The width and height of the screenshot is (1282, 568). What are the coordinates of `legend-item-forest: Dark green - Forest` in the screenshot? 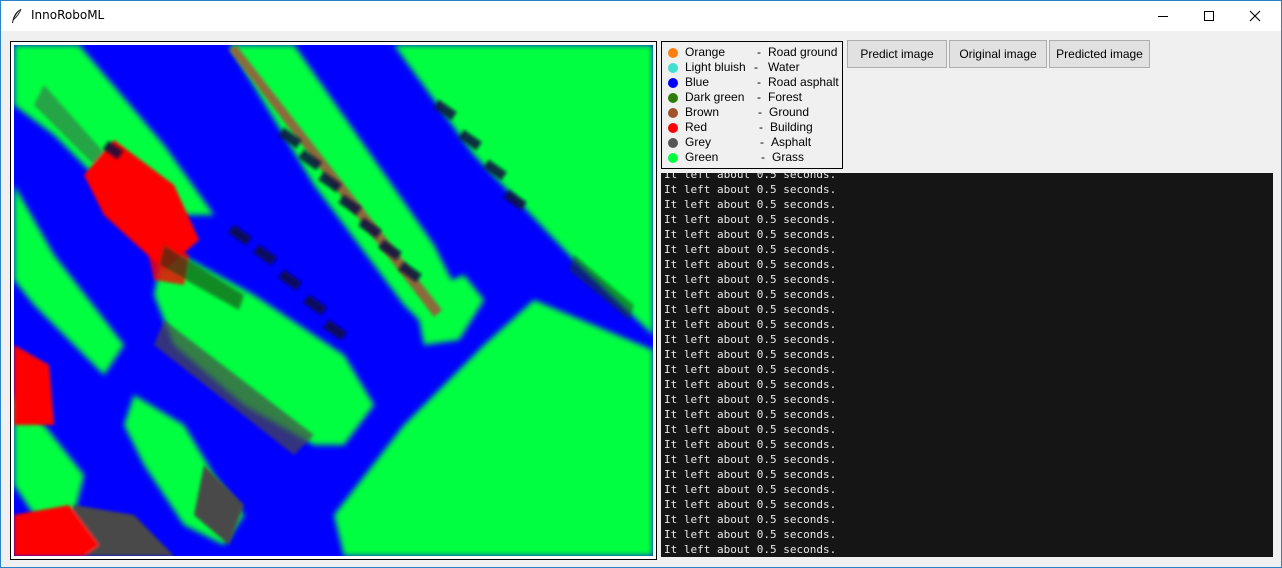 It's located at (752, 97).